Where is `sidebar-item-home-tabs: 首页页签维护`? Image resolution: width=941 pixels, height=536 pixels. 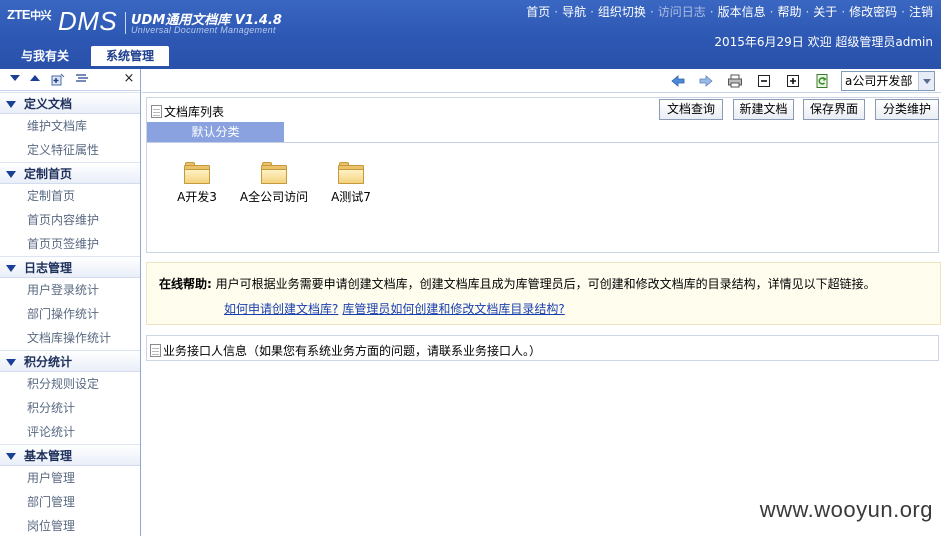 sidebar-item-home-tabs: 首页页签维护 is located at coordinates (70, 244).